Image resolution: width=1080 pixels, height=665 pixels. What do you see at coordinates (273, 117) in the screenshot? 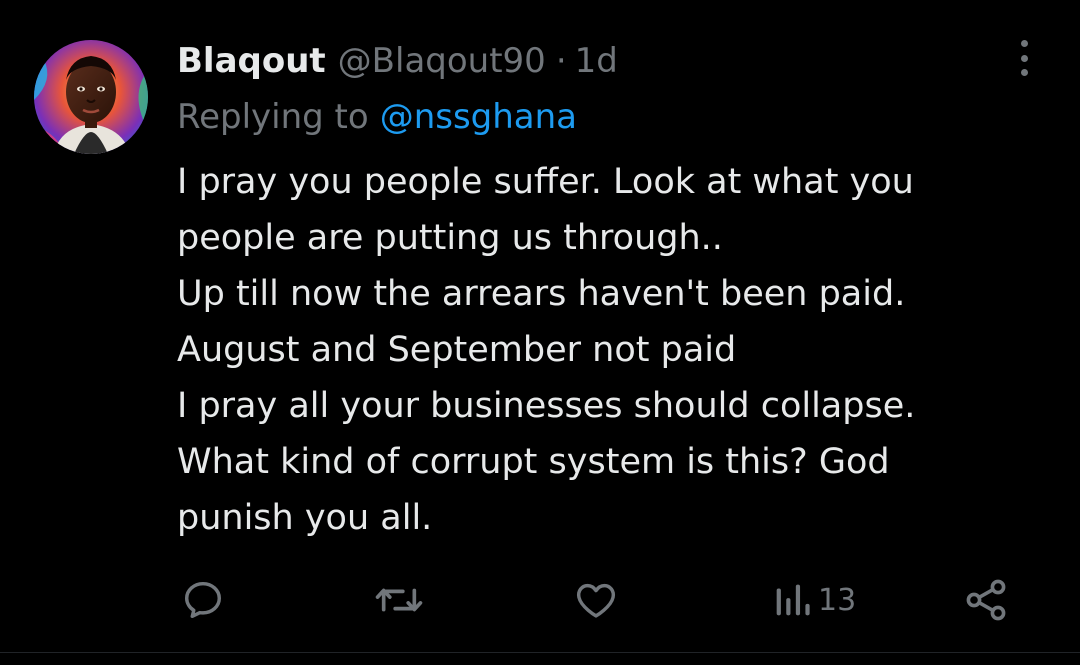
I see `reply-prefix: Replying to` at bounding box center [273, 117].